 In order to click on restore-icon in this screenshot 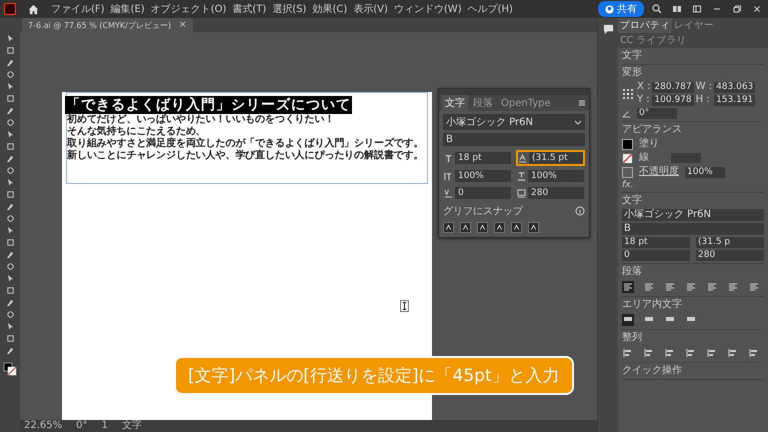, I will do `click(737, 9)`.